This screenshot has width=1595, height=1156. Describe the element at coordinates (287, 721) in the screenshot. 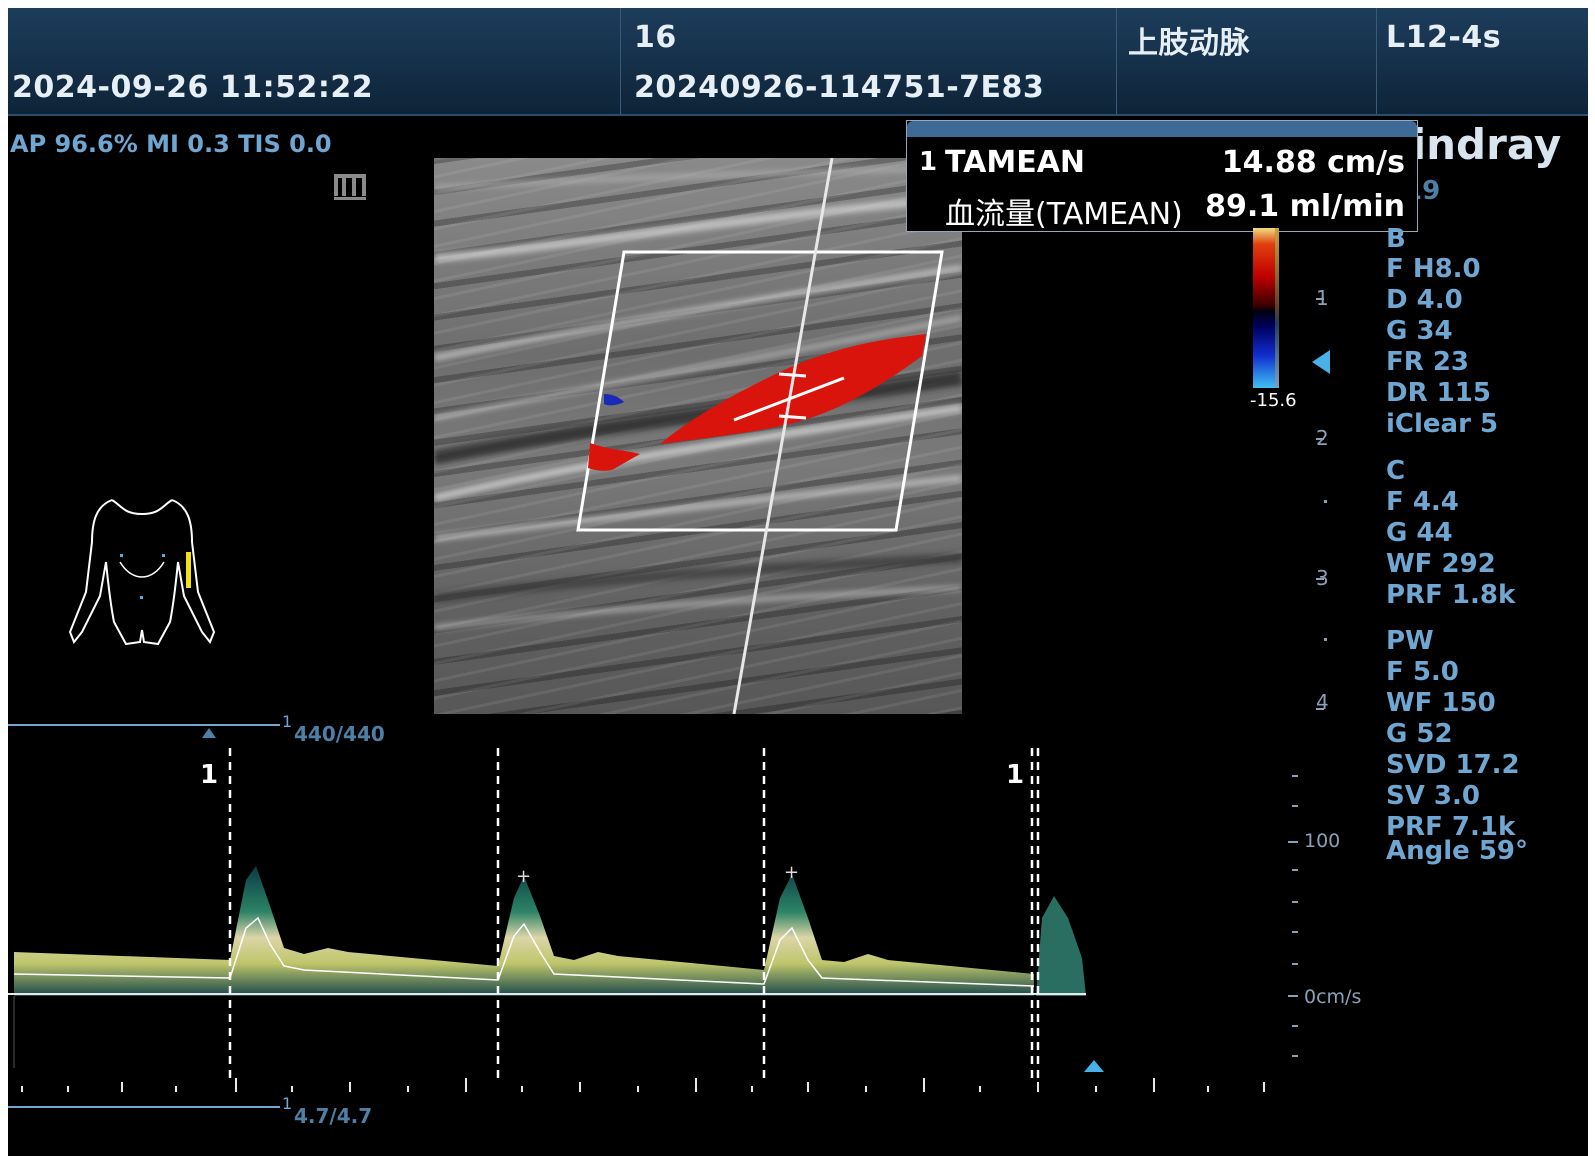

I see `cine-end-marker: 1` at that location.